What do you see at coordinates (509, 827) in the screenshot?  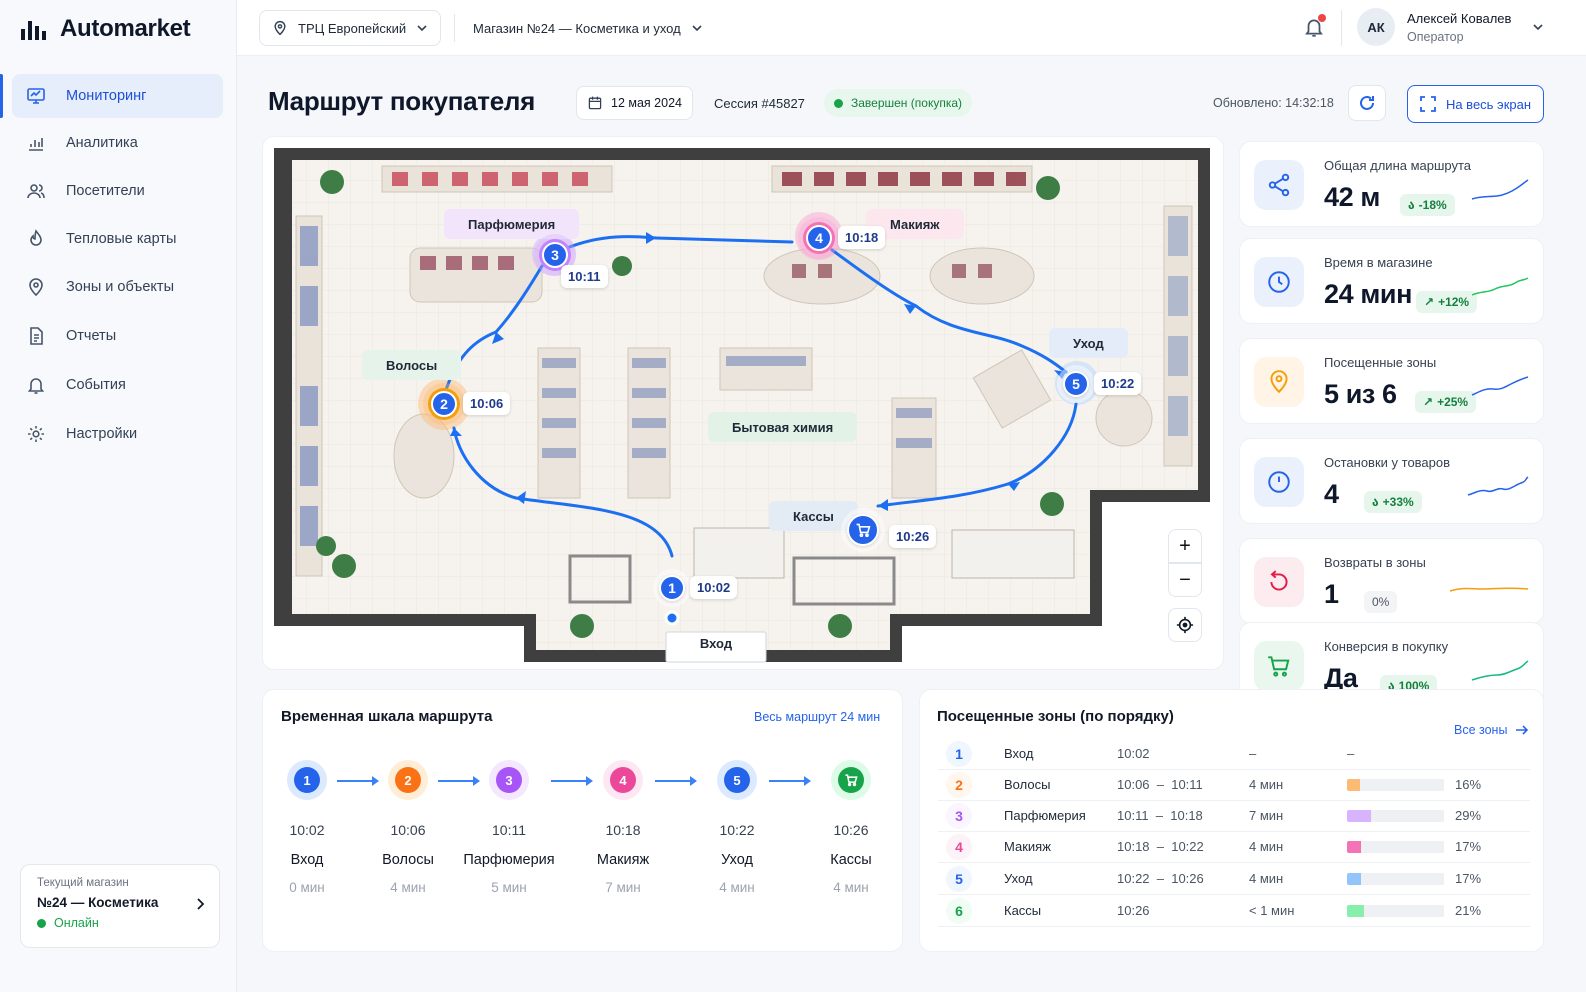 I see `timeline-step: 3 10:11 Парфюмерия 5 мин` at bounding box center [509, 827].